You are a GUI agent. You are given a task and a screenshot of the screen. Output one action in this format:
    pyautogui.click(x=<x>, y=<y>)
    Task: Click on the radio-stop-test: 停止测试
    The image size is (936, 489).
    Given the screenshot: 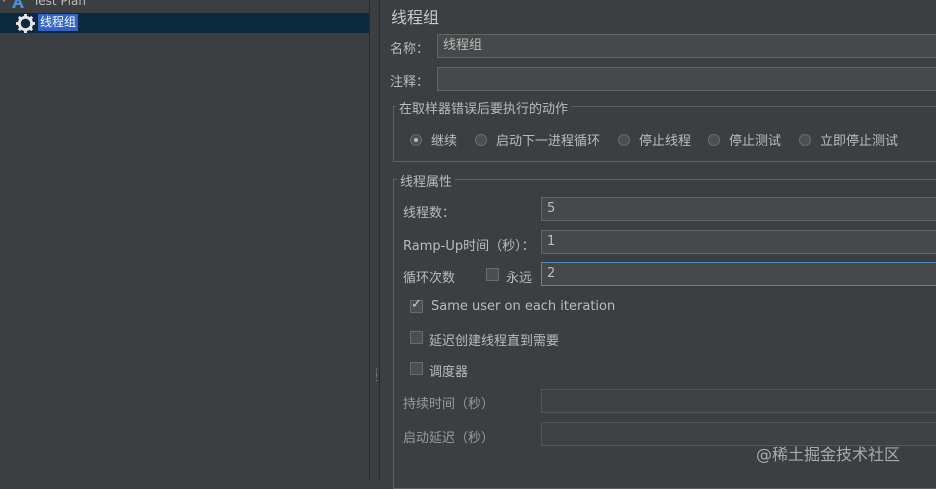 What is the action you would take?
    pyautogui.click(x=744, y=139)
    